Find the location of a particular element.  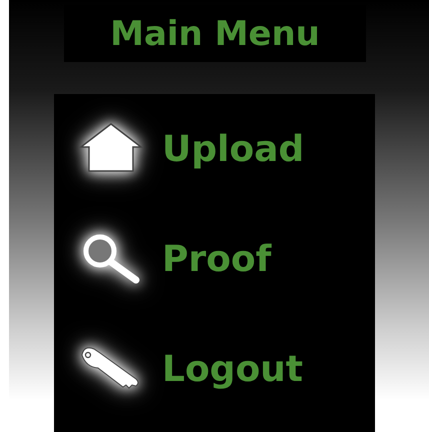

menu-item: Logout is located at coordinates (214, 369).